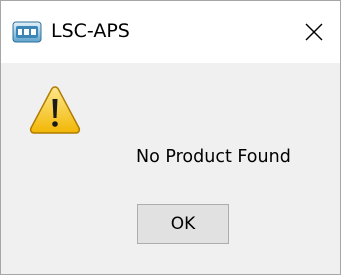  I want to click on ok-button: OK, so click(183, 224).